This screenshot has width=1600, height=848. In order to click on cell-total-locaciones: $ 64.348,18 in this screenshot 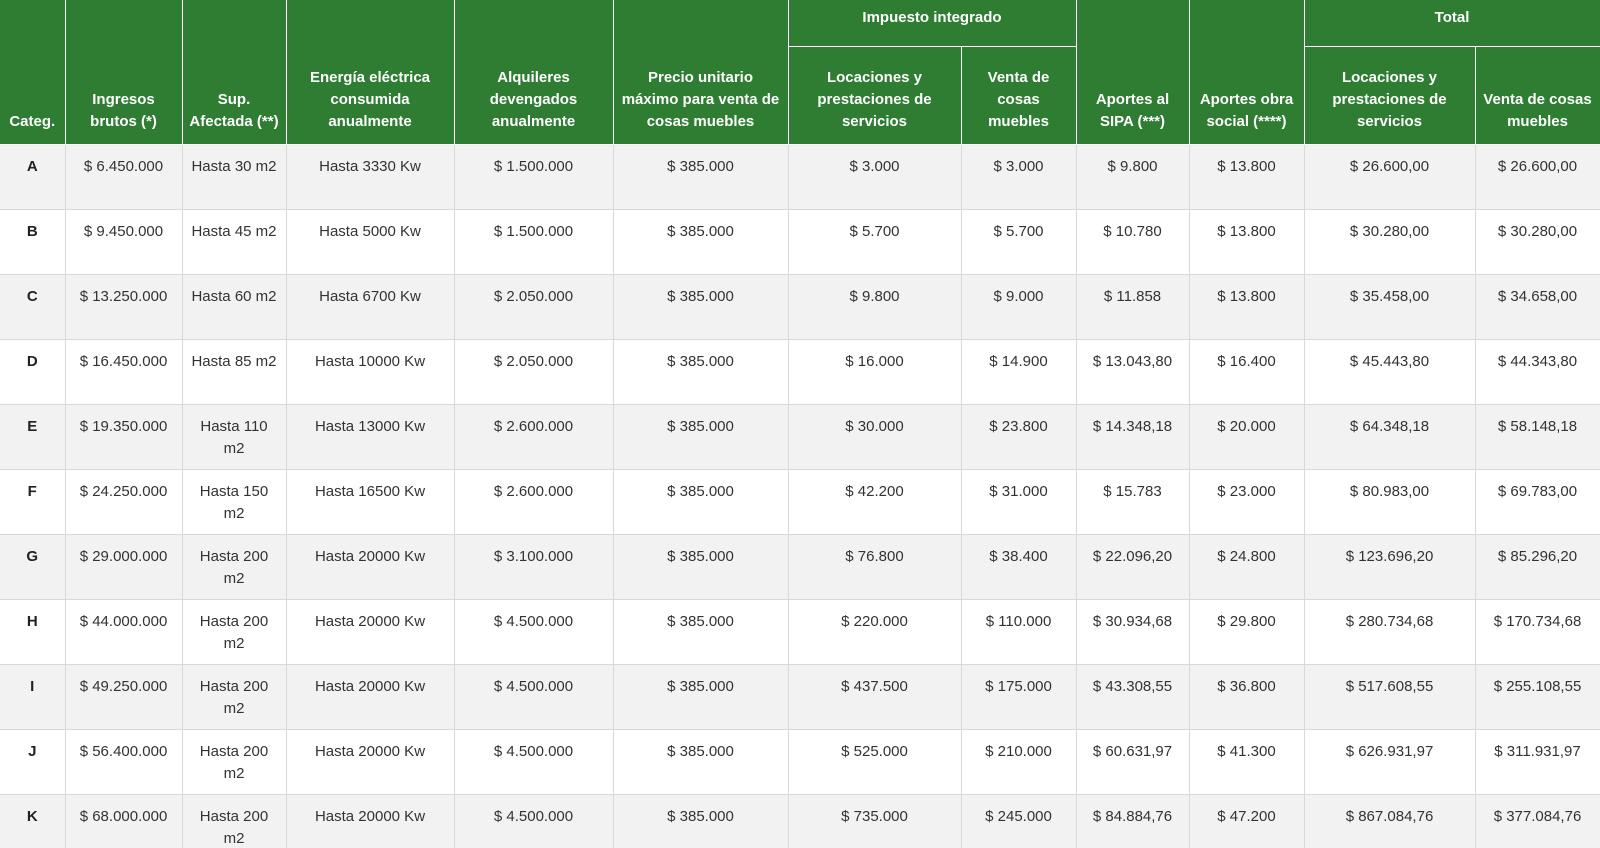, I will do `click(1390, 437)`.